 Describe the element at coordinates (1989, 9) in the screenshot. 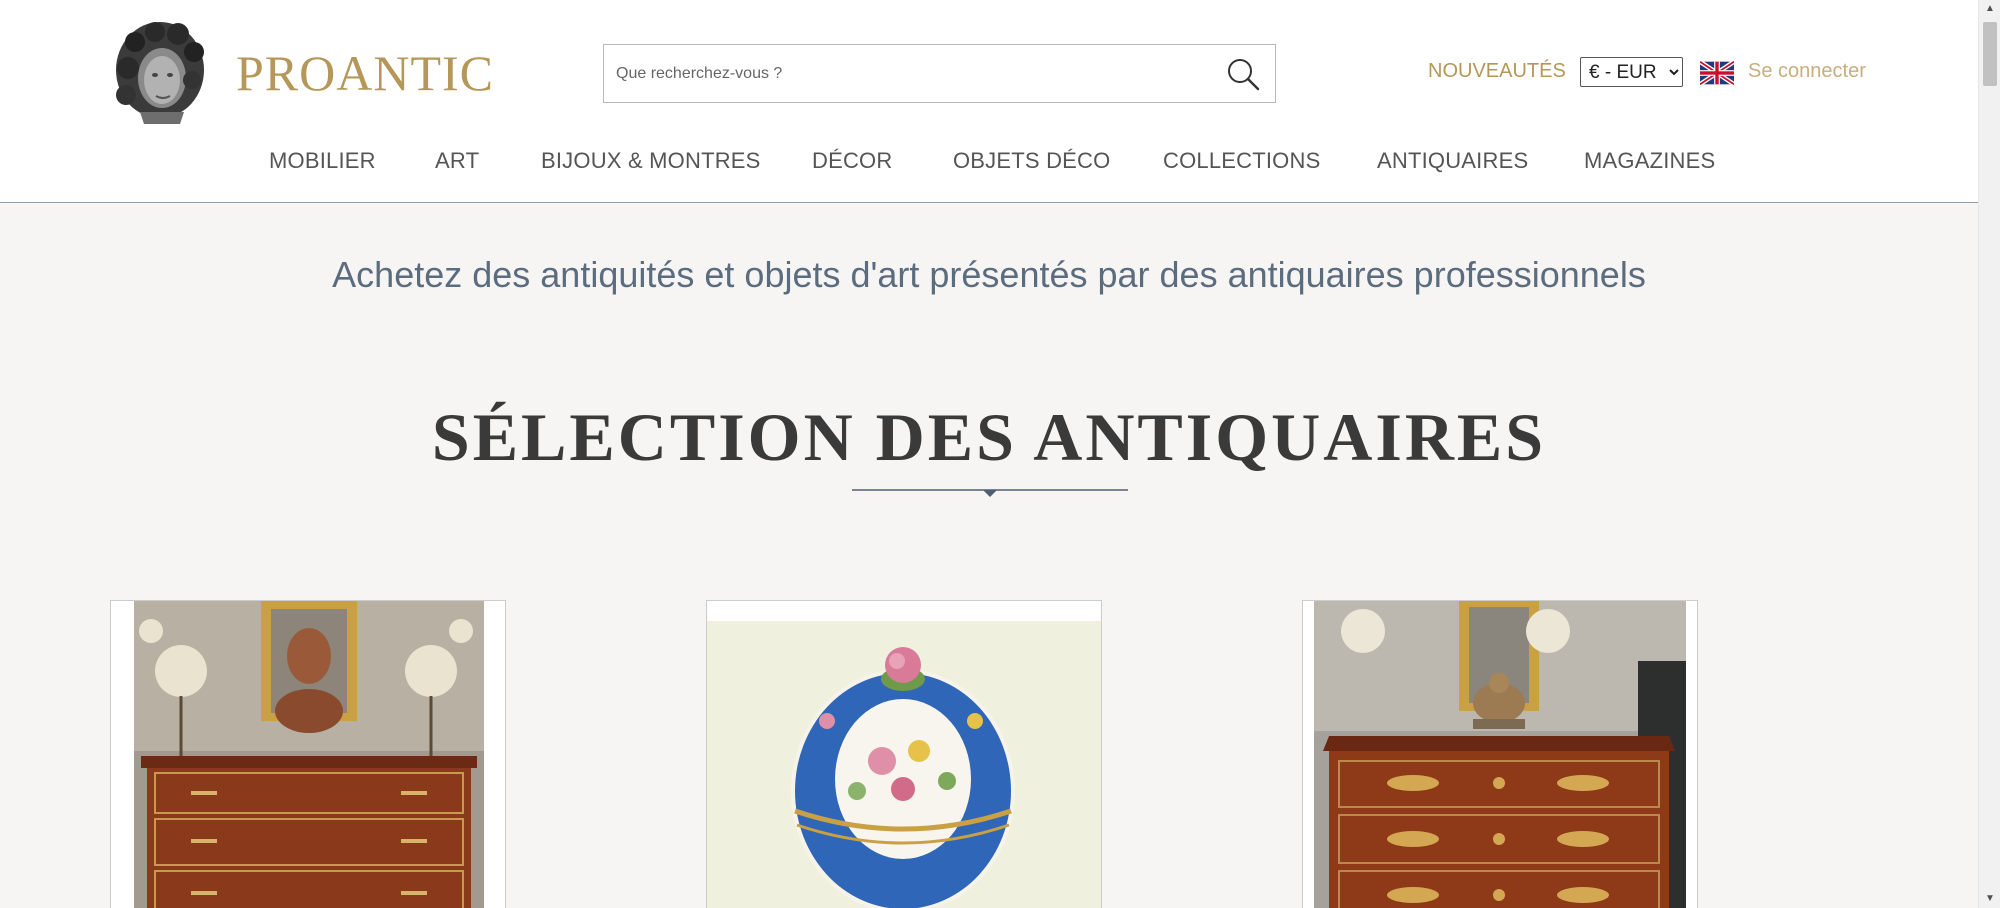

I see `scroll-up-icon: ▲` at that location.